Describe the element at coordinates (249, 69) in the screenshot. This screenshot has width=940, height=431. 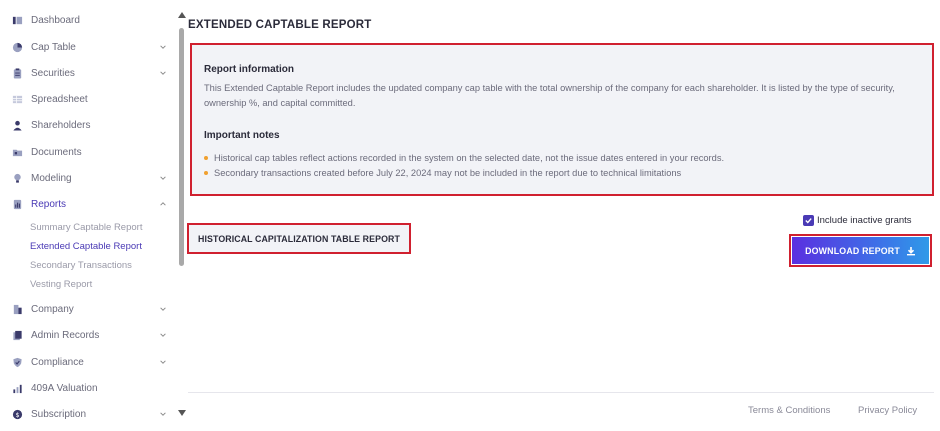
I see `report-info-heading: Report information` at that location.